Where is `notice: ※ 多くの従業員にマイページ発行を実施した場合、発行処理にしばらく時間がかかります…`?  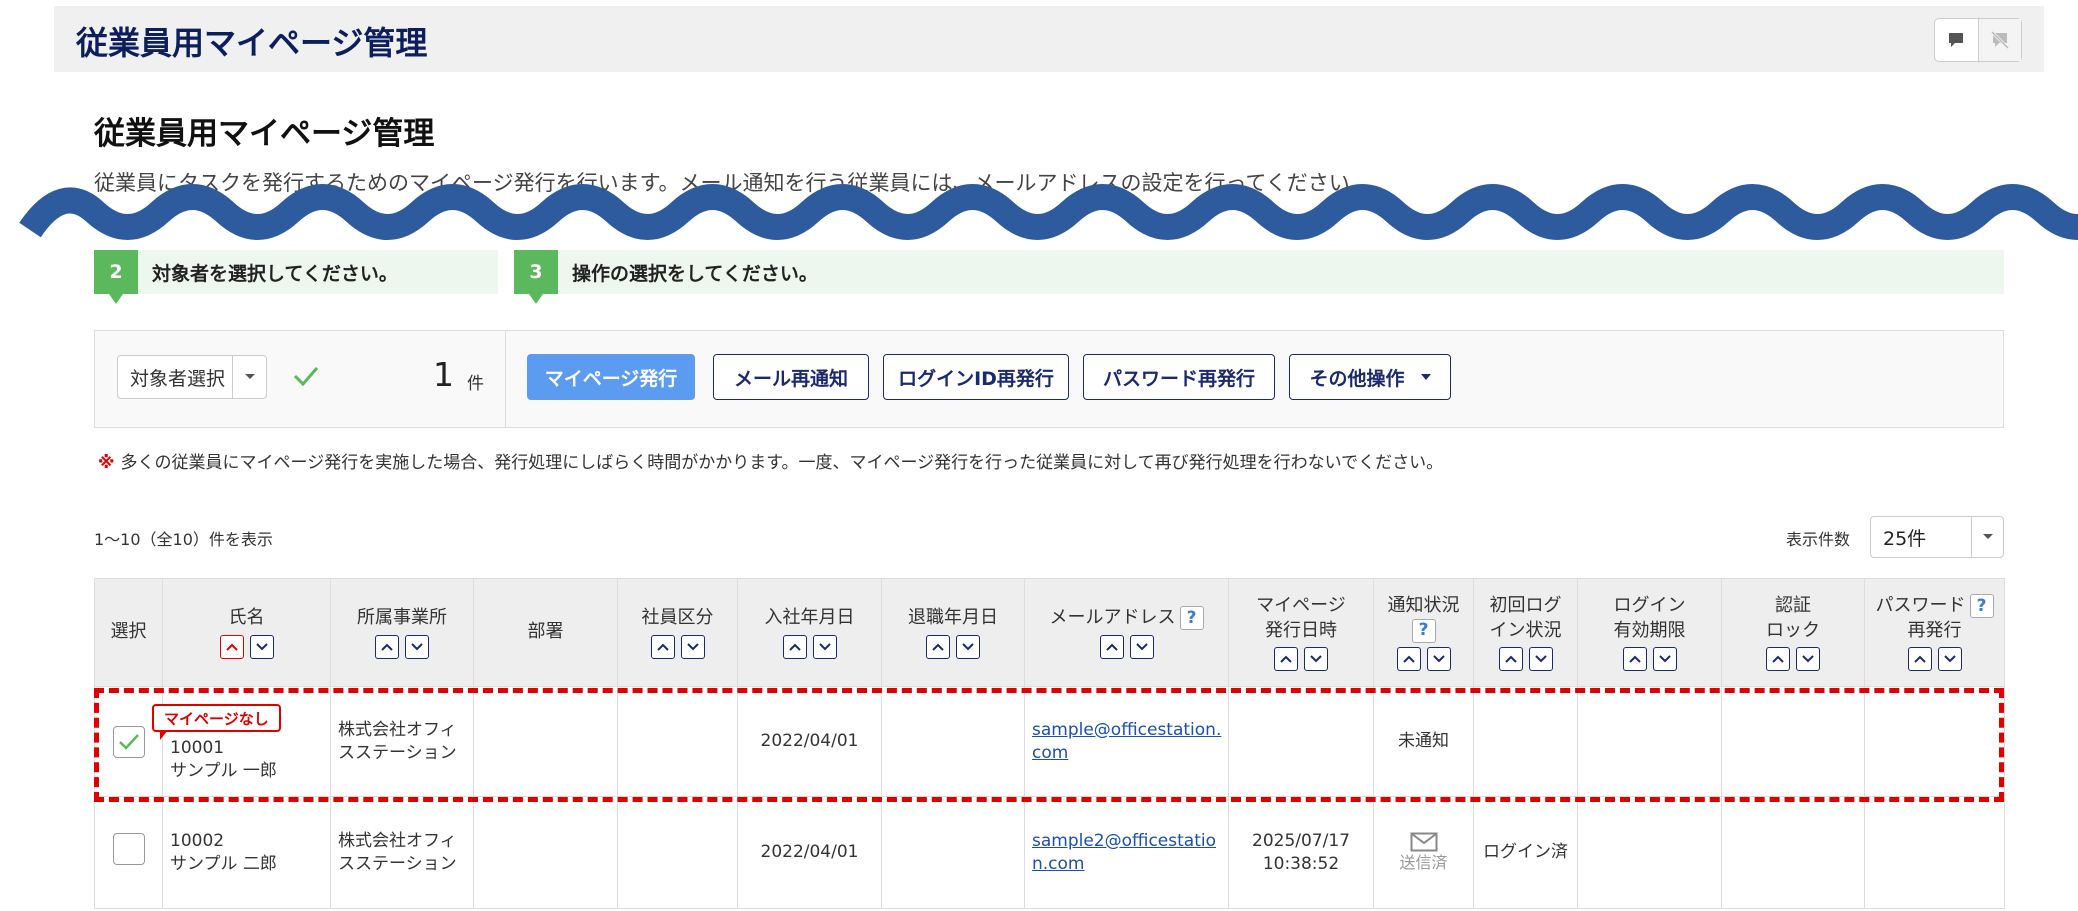
notice: ※ 多くの従業員にマイページ発行を実施した場合、発行処理にしばらく時間がかかります… is located at coordinates (770, 460).